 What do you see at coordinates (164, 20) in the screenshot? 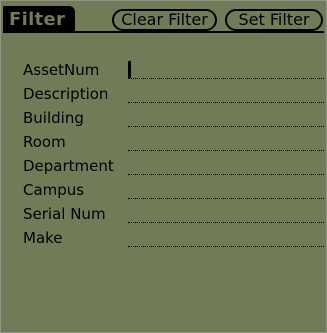
I see `clear-filter-button: Clear Filter` at bounding box center [164, 20].